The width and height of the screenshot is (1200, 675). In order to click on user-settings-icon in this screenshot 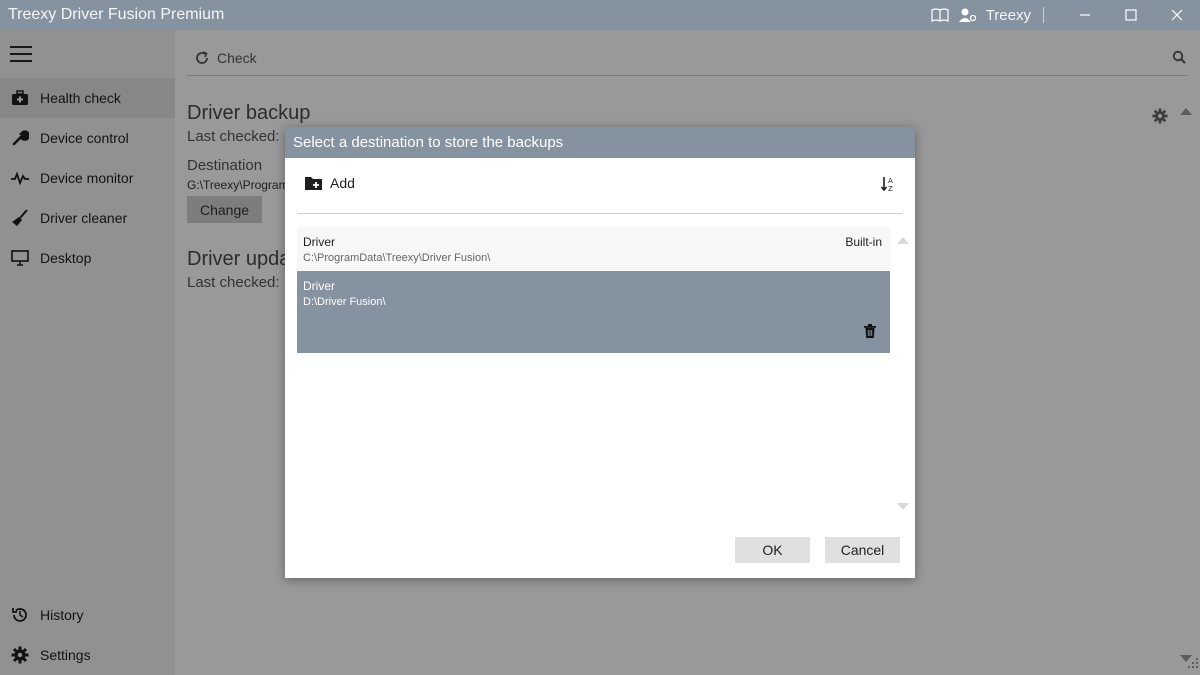, I will do `click(968, 15)`.